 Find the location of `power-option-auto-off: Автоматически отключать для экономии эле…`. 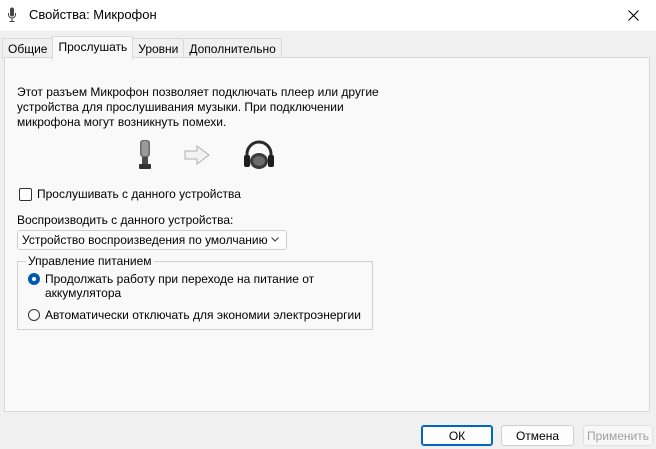

power-option-auto-off: Автоматически отключать для экономии эле… is located at coordinates (194, 315).